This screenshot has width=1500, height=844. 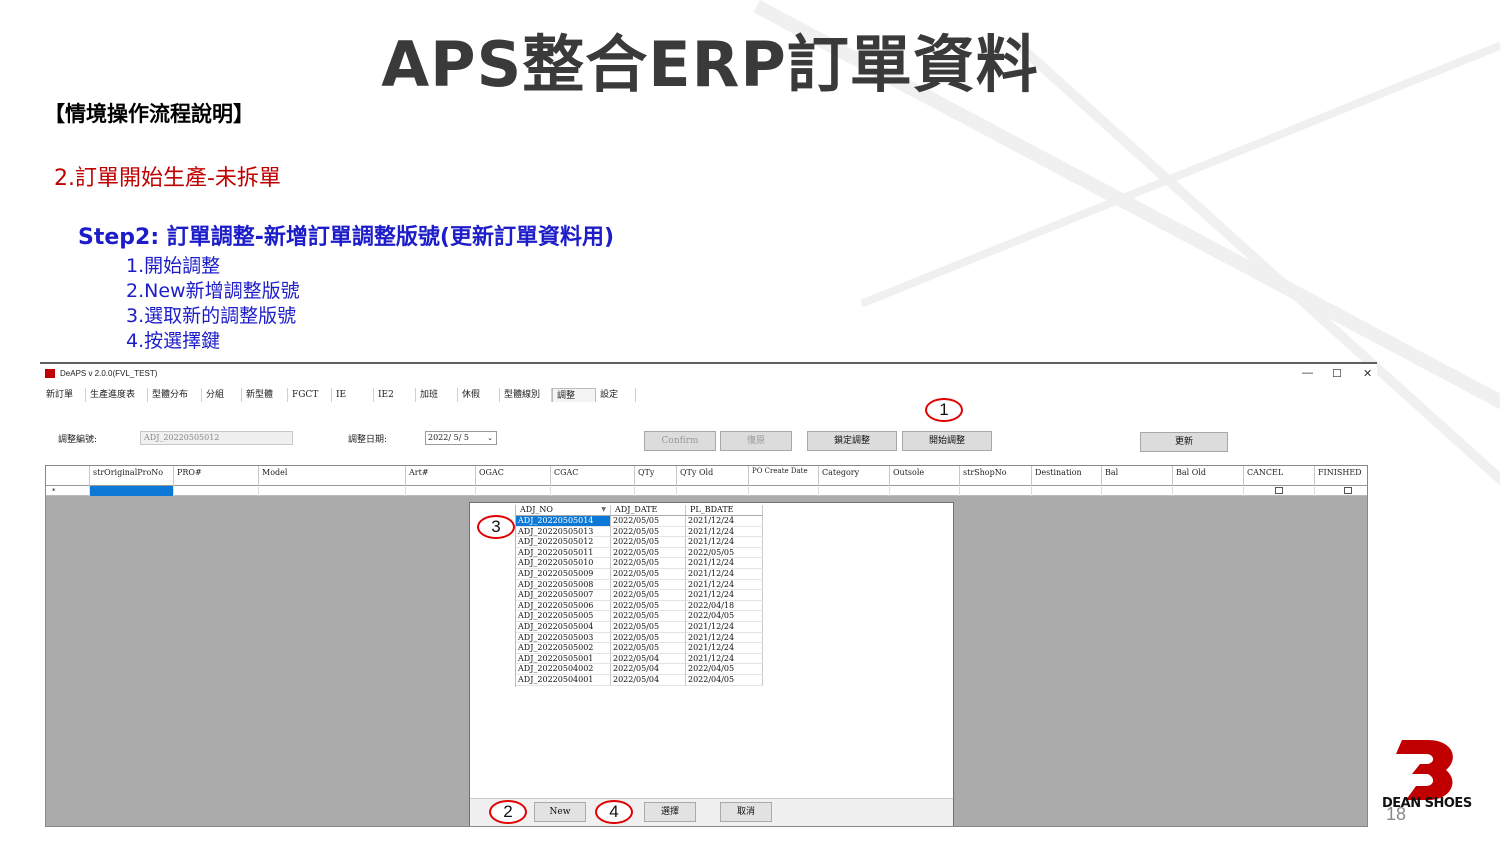 What do you see at coordinates (756, 441) in the screenshot?
I see `restore-button: 復原` at bounding box center [756, 441].